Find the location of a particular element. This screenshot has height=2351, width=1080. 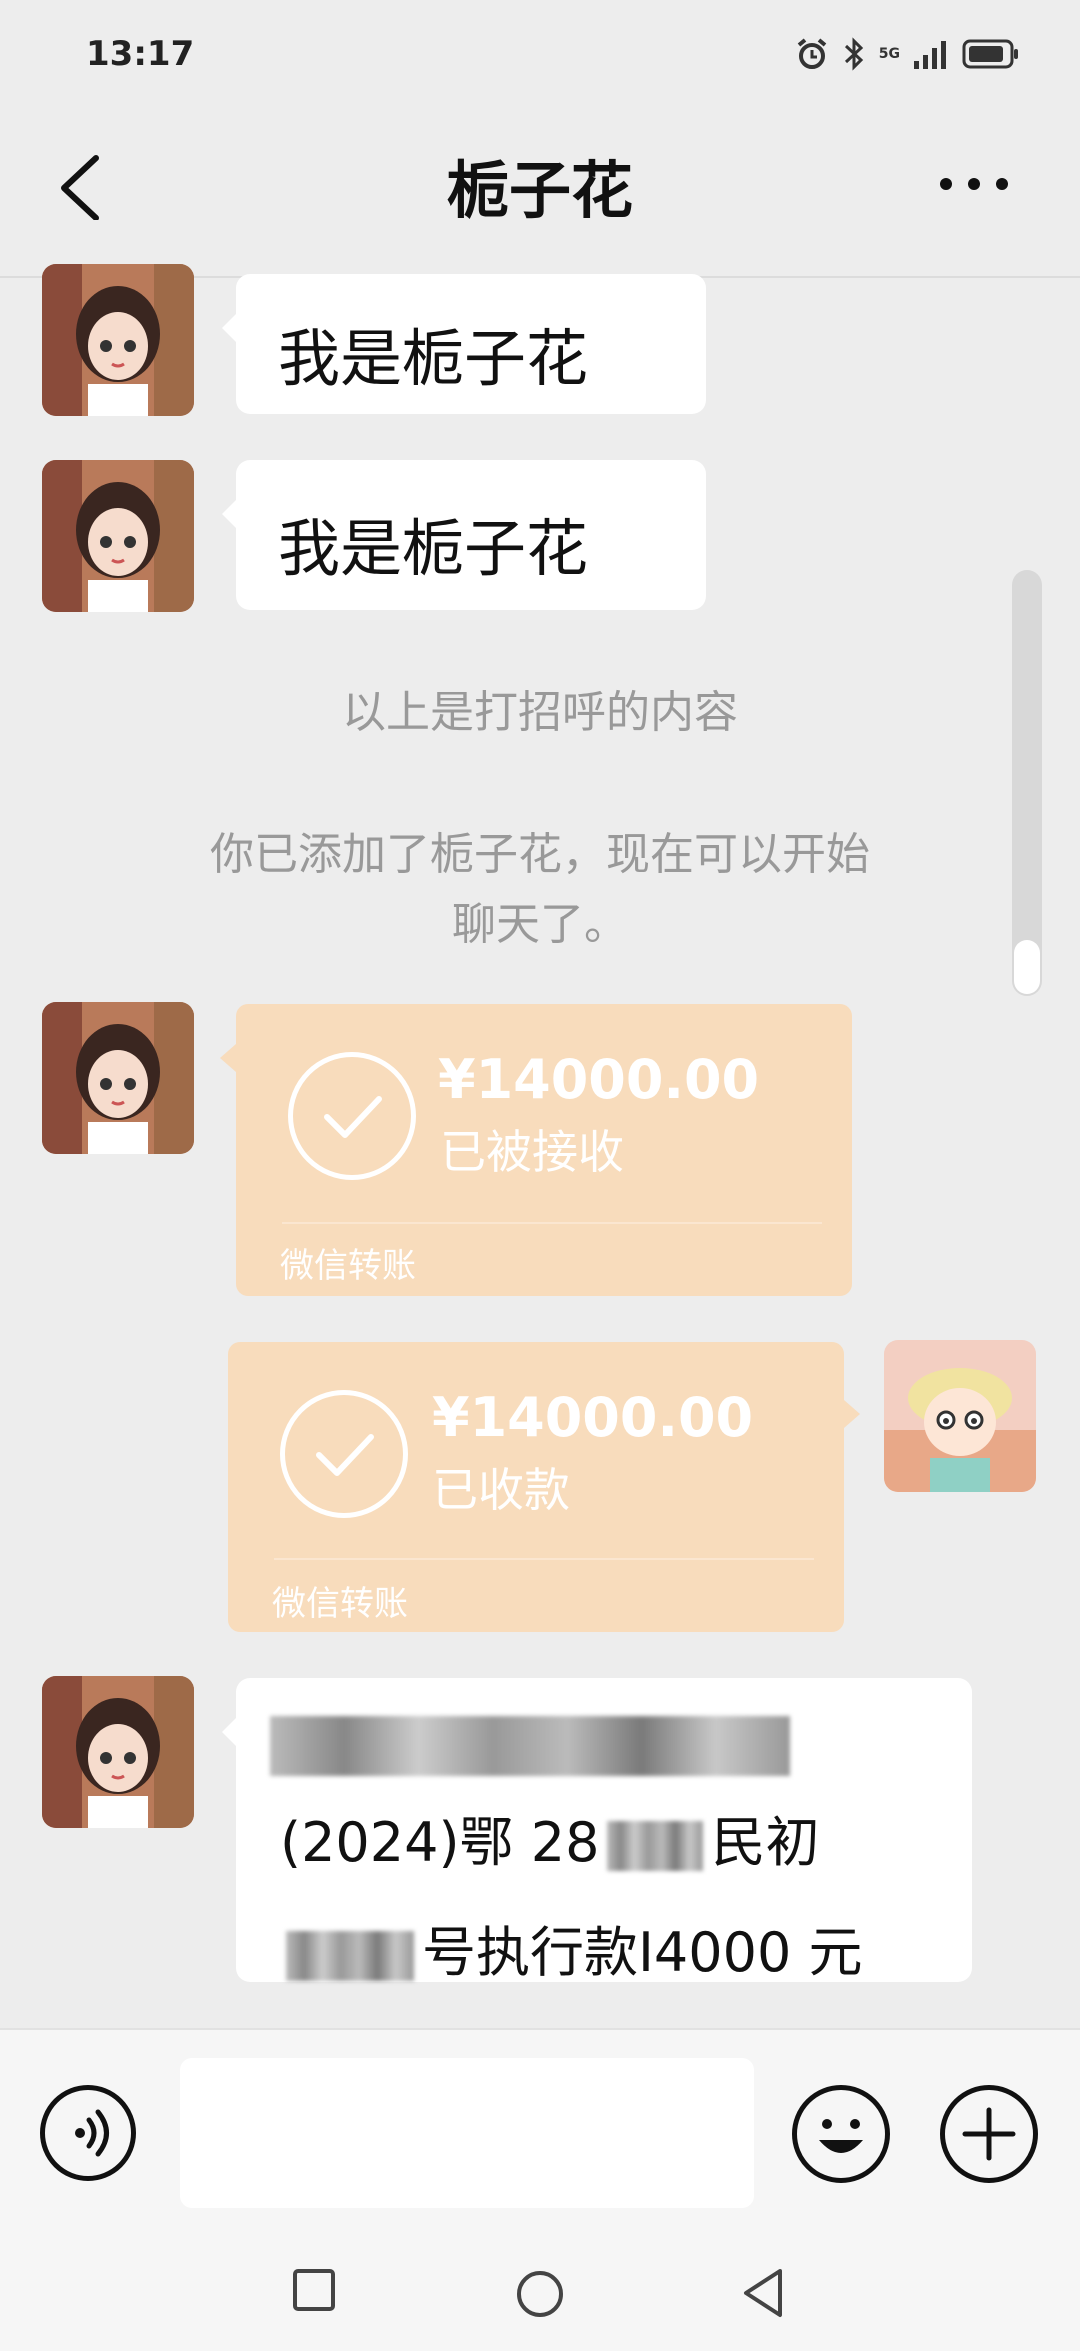

square-icon is located at coordinates (314, 2290).